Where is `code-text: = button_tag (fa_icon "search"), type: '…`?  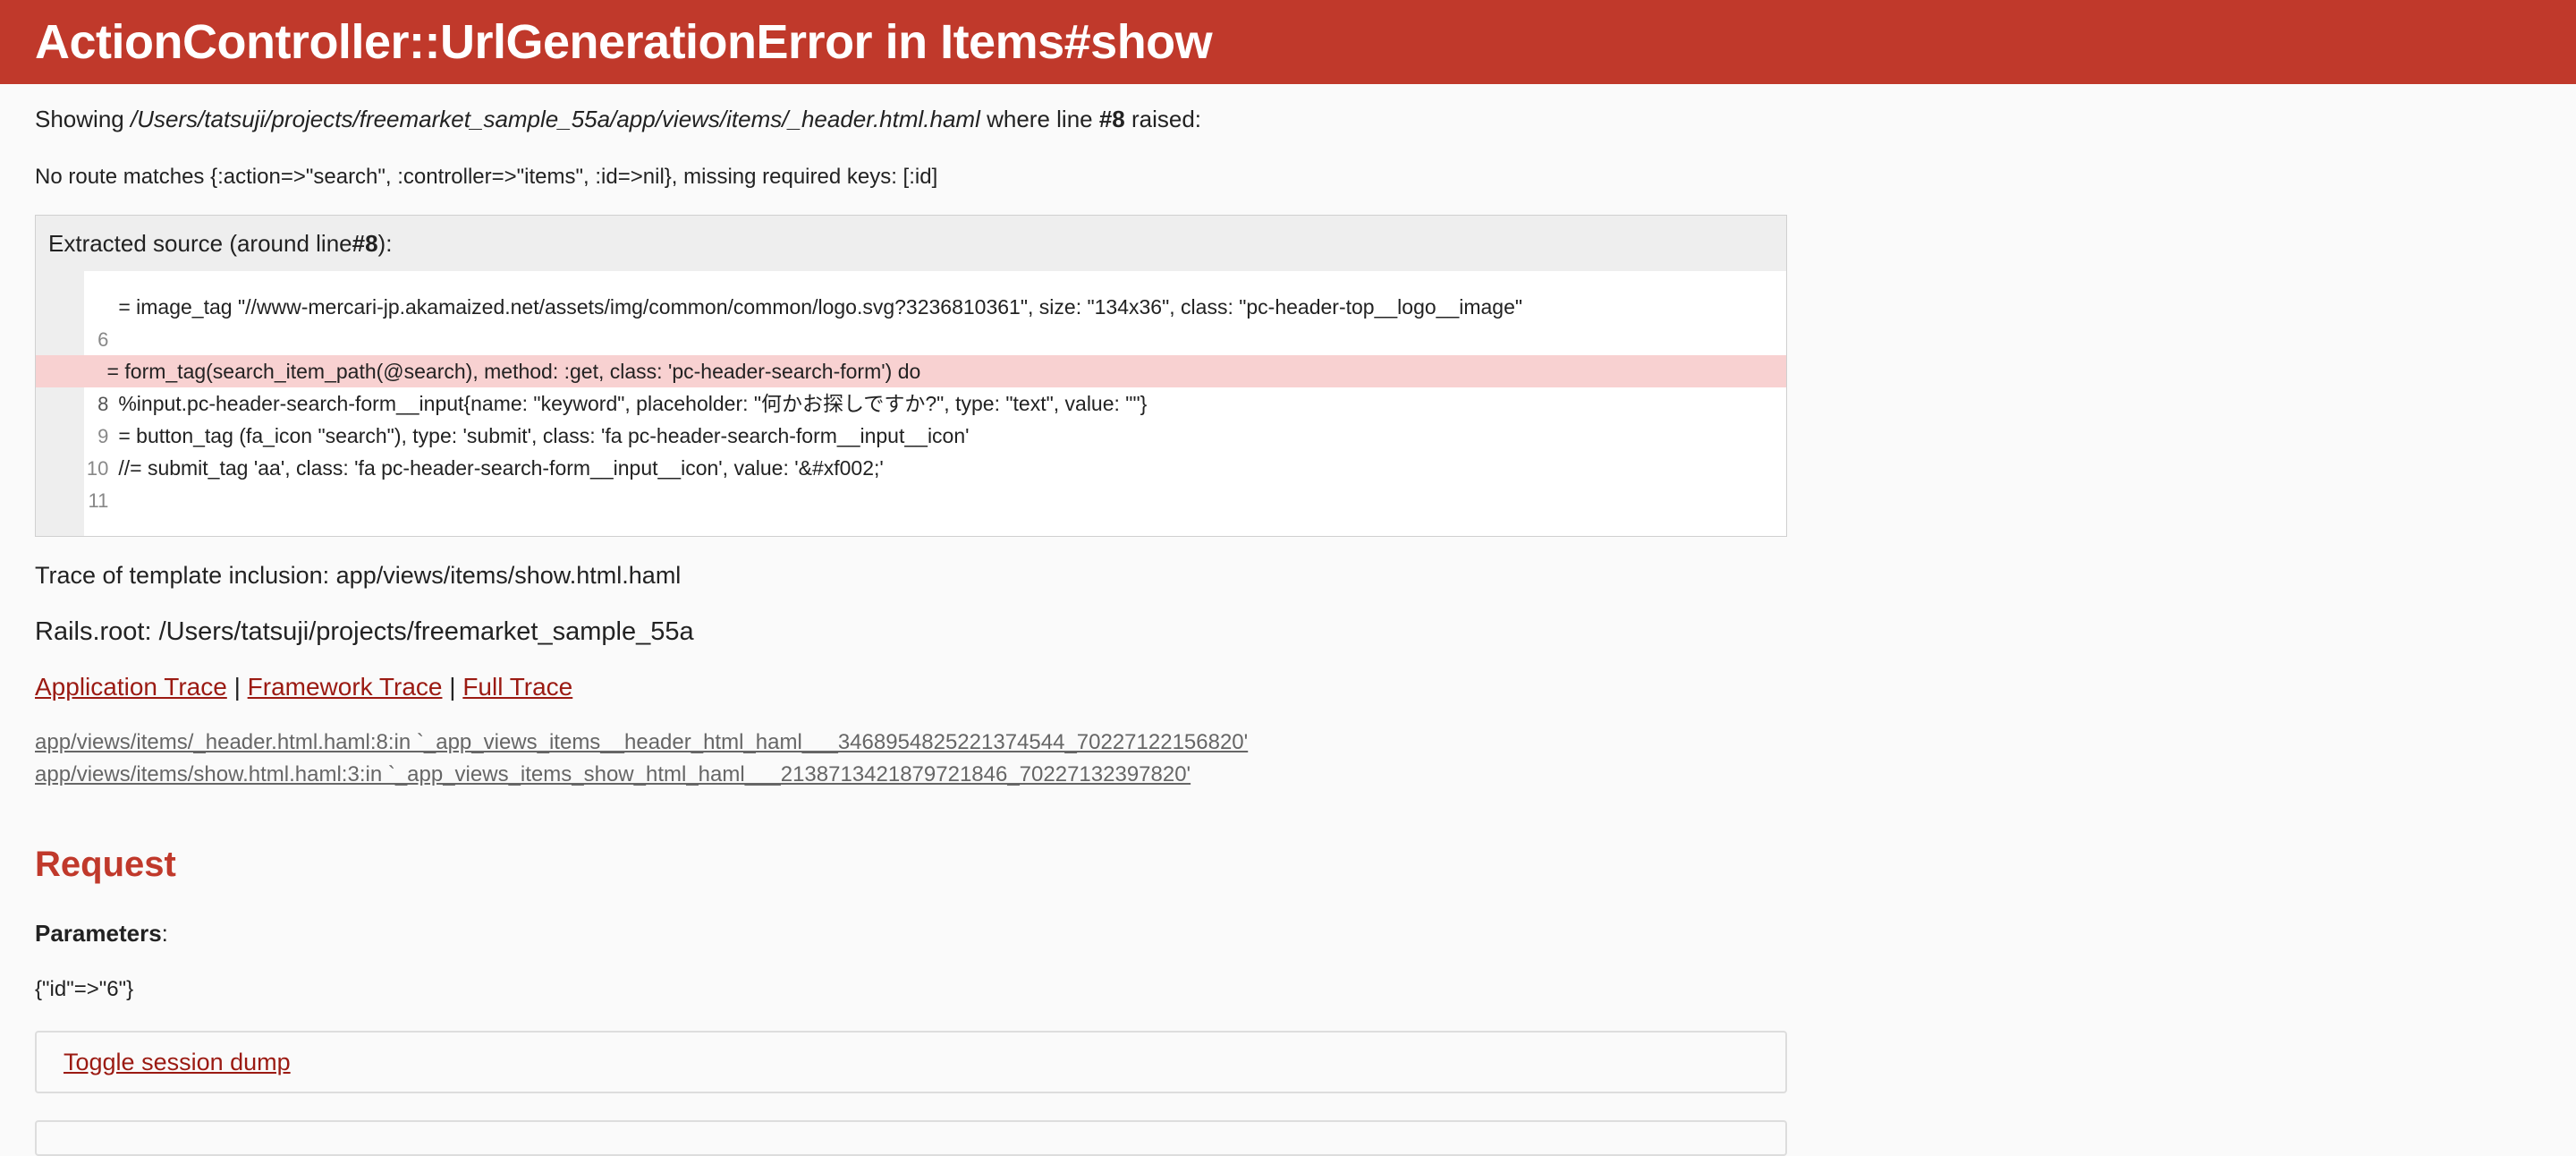
code-text: = button_tag (fa_icon "search"), type: '… is located at coordinates (527, 435).